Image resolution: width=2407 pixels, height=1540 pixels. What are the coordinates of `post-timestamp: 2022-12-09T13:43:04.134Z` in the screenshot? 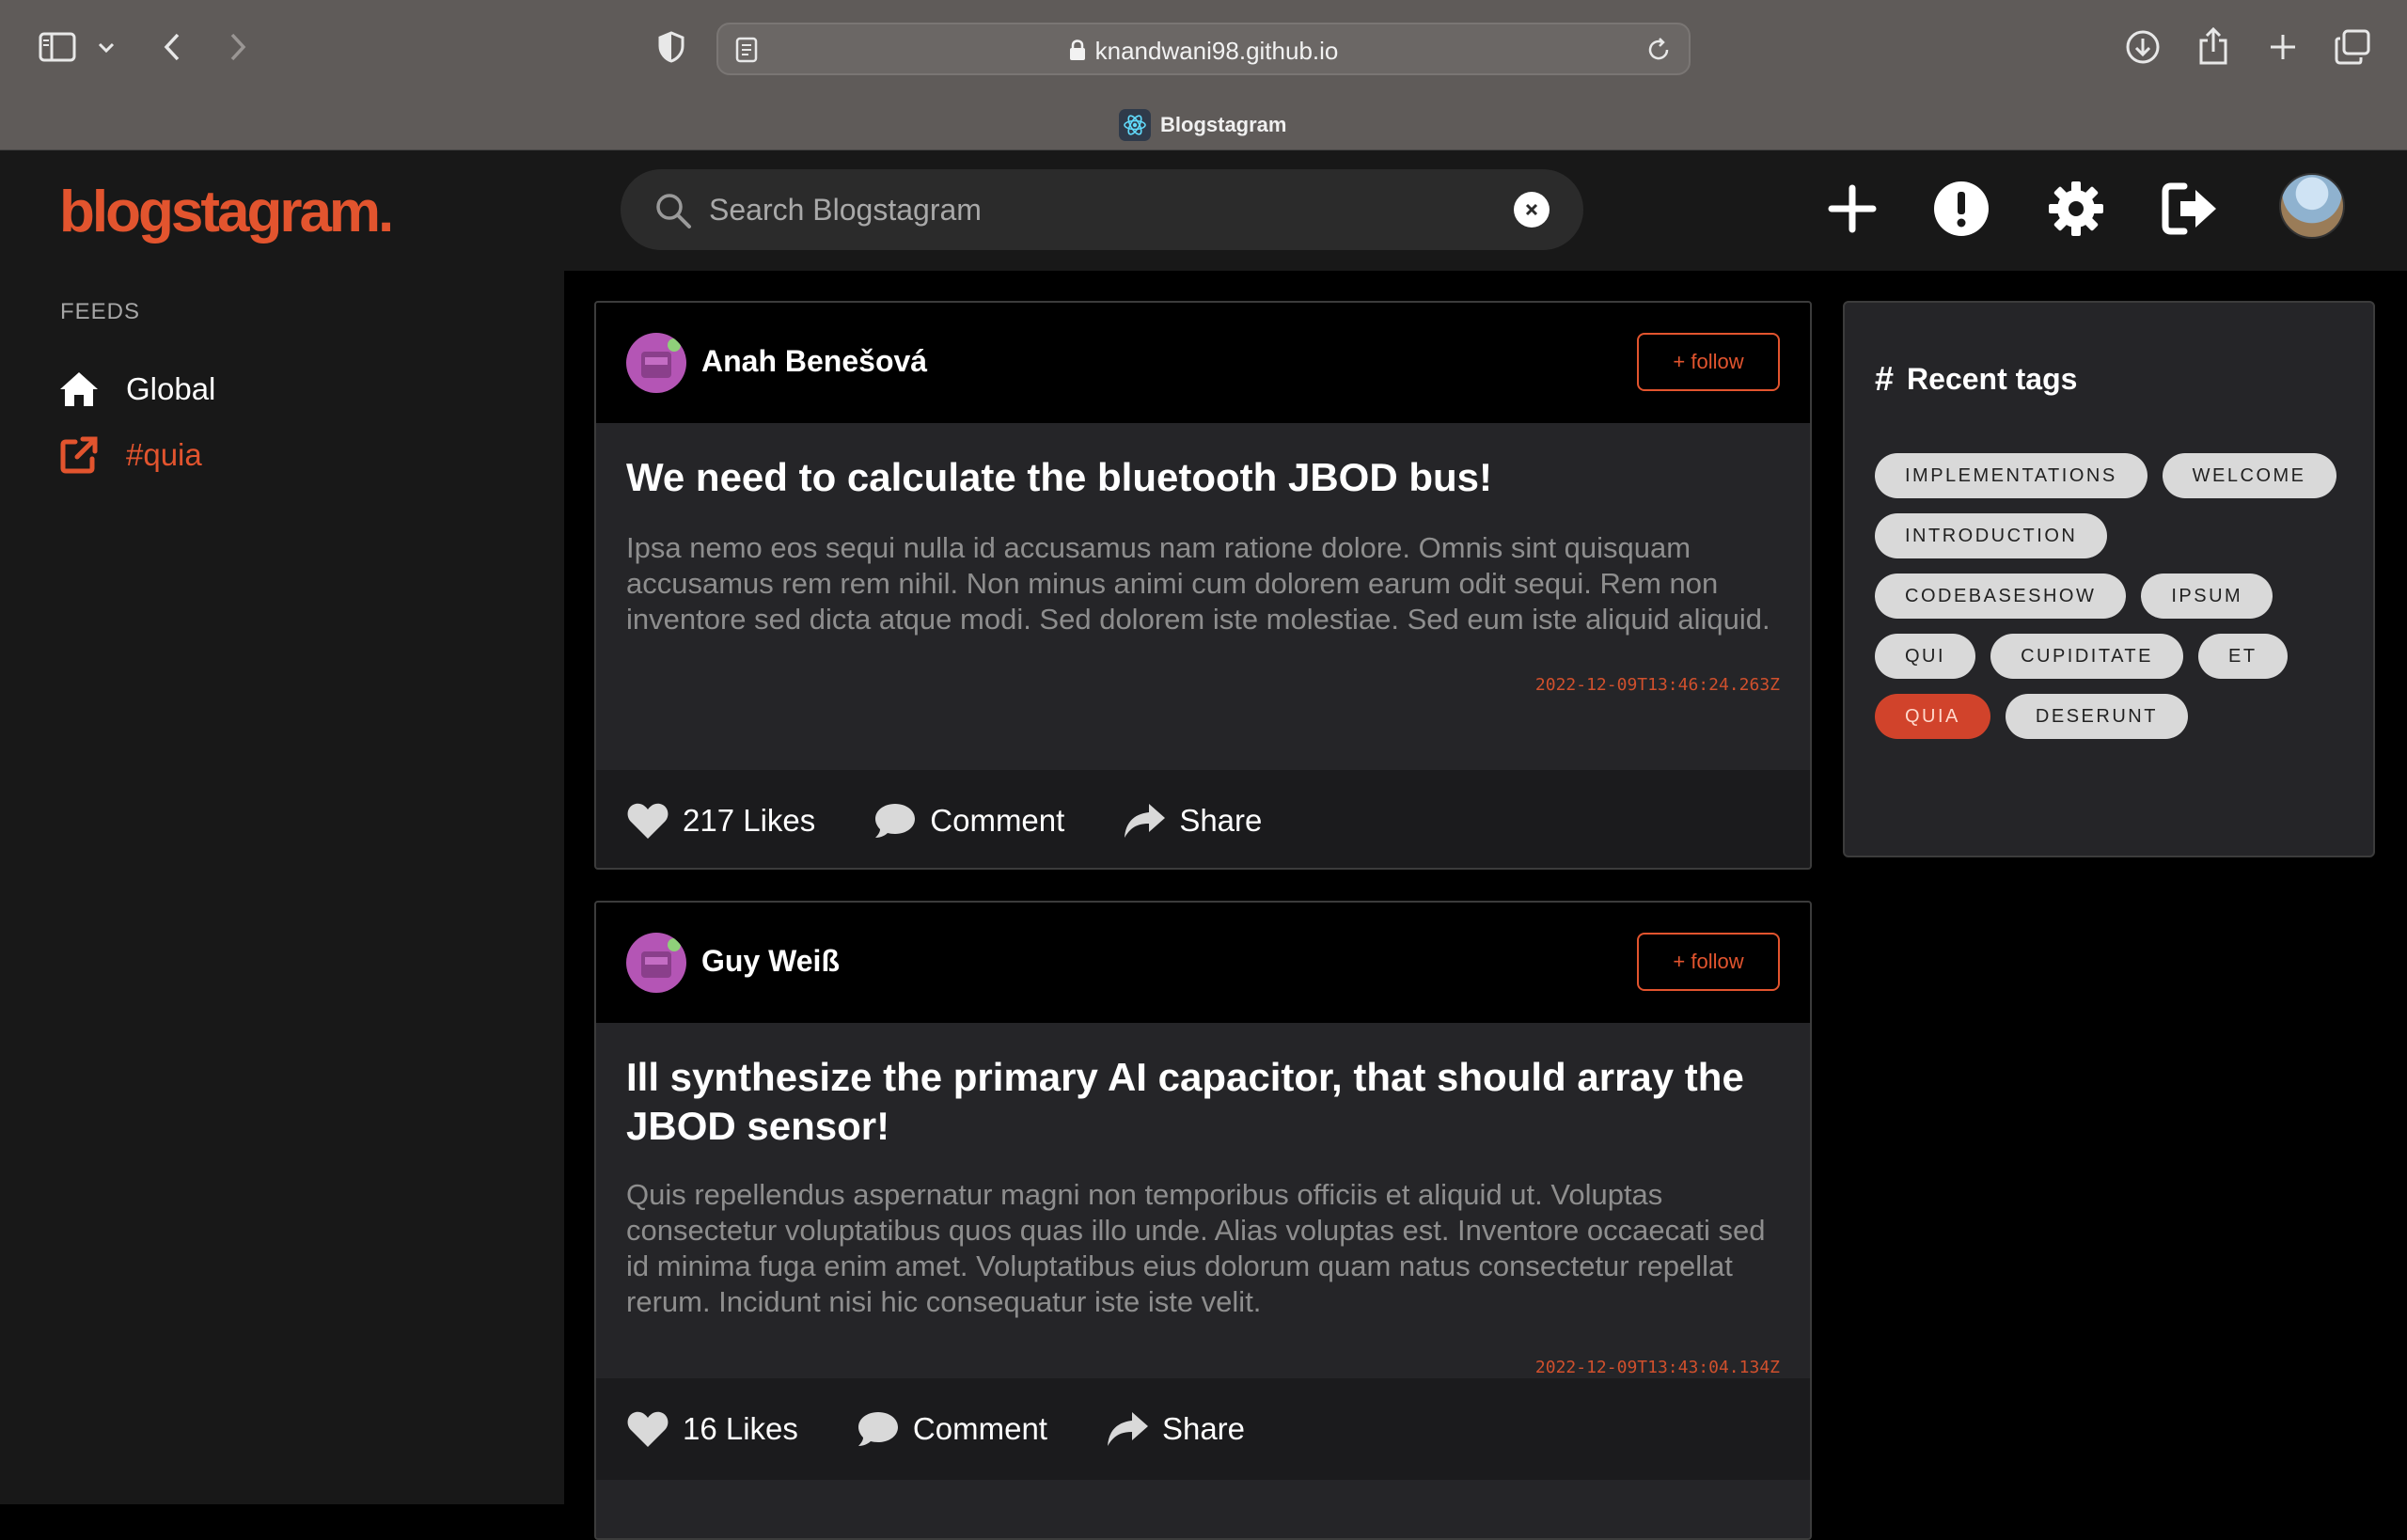 It's located at (1657, 1368).